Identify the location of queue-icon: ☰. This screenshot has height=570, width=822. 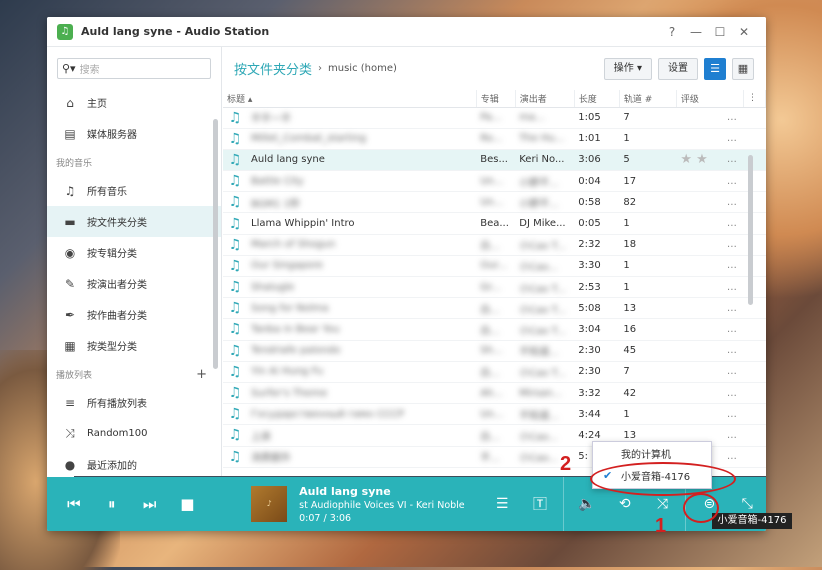
(502, 504).